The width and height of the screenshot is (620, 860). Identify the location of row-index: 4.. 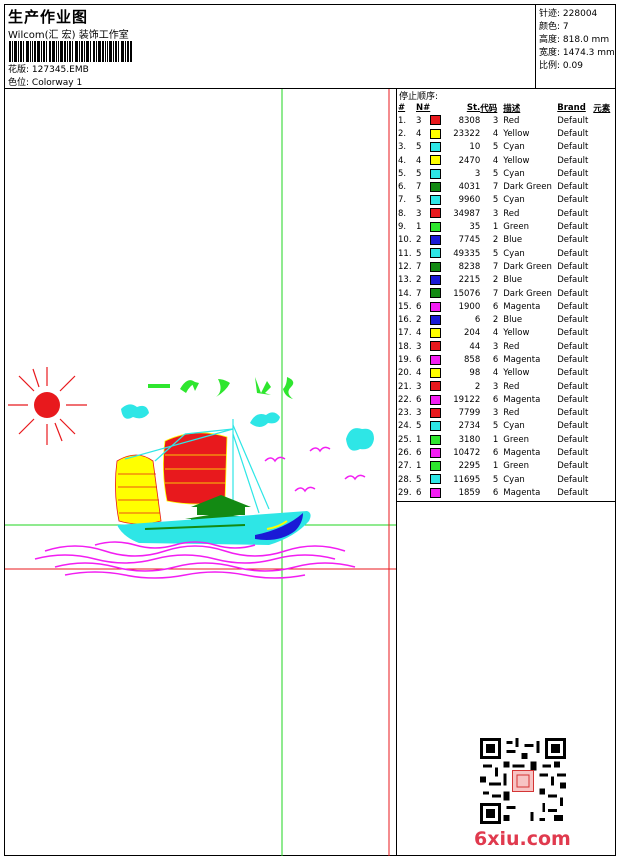
(402, 160).